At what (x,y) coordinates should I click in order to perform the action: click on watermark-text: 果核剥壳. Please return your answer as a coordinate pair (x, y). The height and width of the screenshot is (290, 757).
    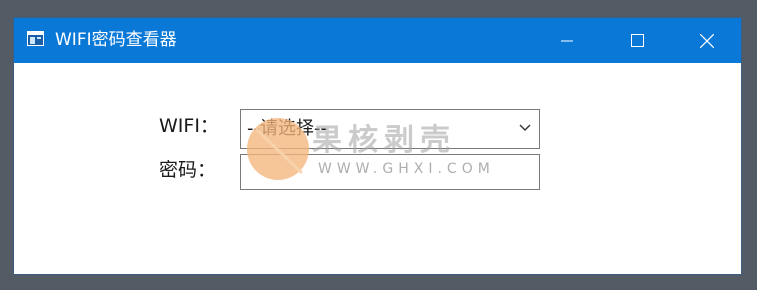
    Looking at the image, I should click on (384, 140).